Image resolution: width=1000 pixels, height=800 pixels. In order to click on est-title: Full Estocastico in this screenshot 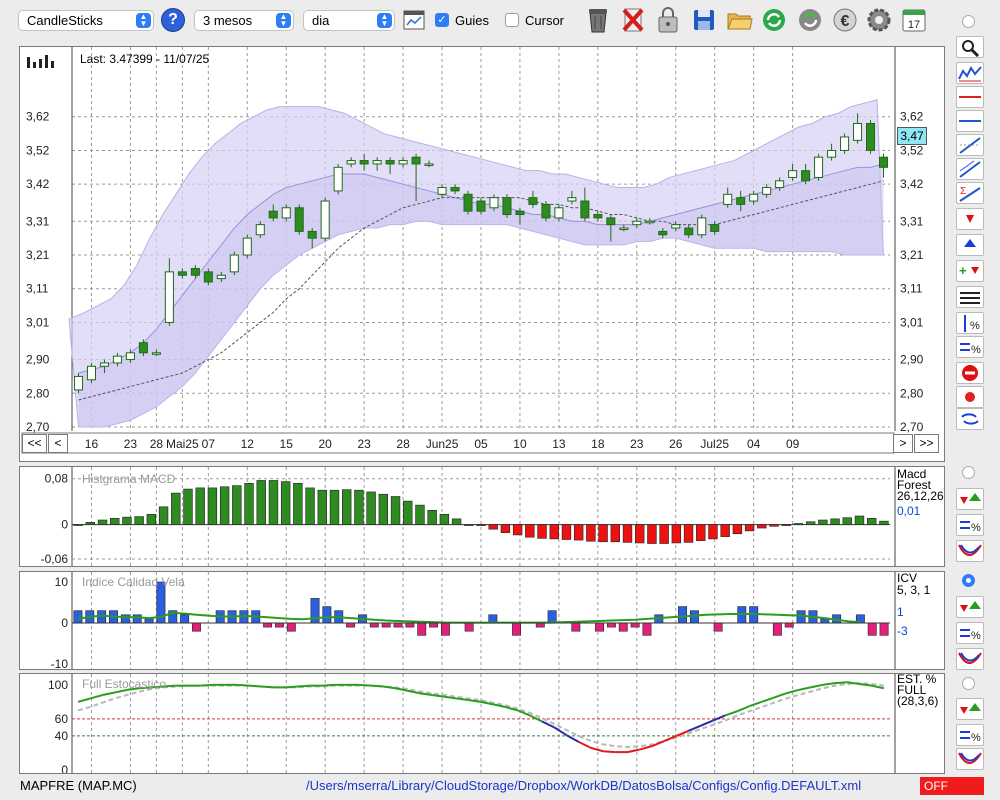, I will do `click(124, 684)`.